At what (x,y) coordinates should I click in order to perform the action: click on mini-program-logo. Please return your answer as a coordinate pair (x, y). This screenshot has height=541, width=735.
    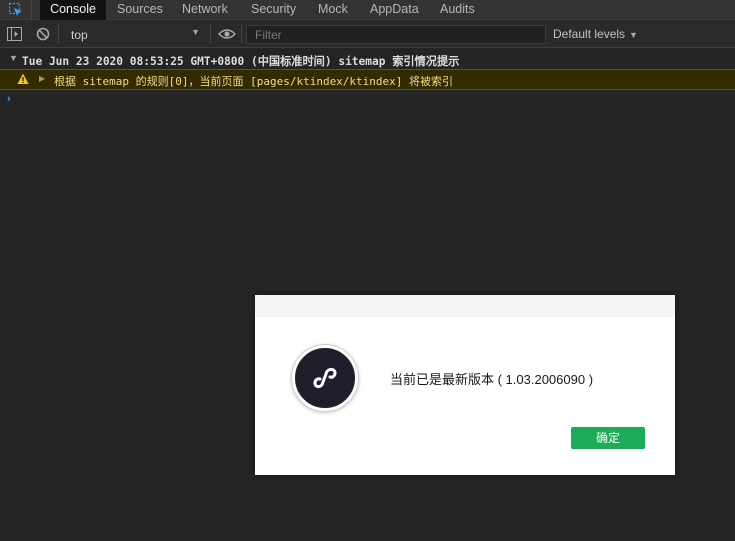
    Looking at the image, I should click on (325, 378).